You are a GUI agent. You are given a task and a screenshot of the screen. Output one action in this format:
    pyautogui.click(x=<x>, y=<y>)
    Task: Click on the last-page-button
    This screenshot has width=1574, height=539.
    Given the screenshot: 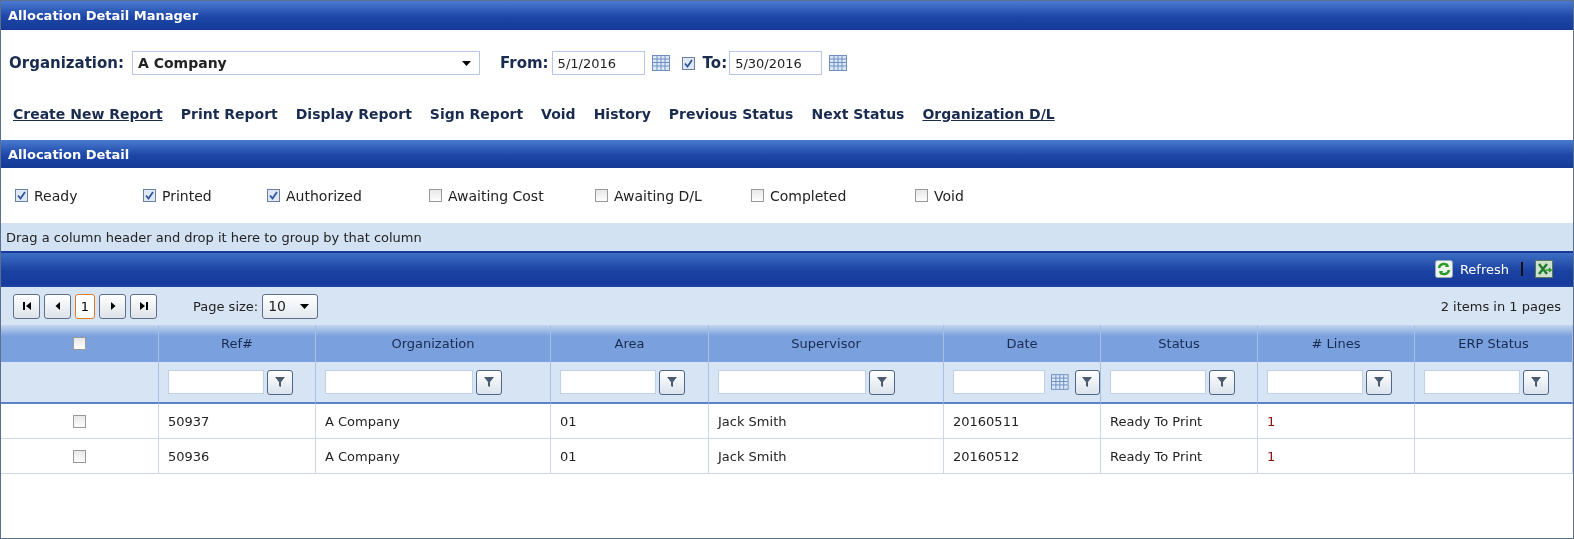 What is the action you would take?
    pyautogui.click(x=143, y=306)
    